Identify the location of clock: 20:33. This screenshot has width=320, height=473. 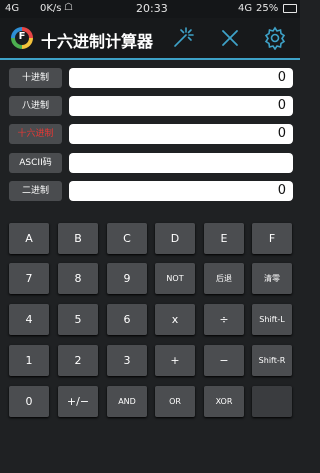
(152, 8).